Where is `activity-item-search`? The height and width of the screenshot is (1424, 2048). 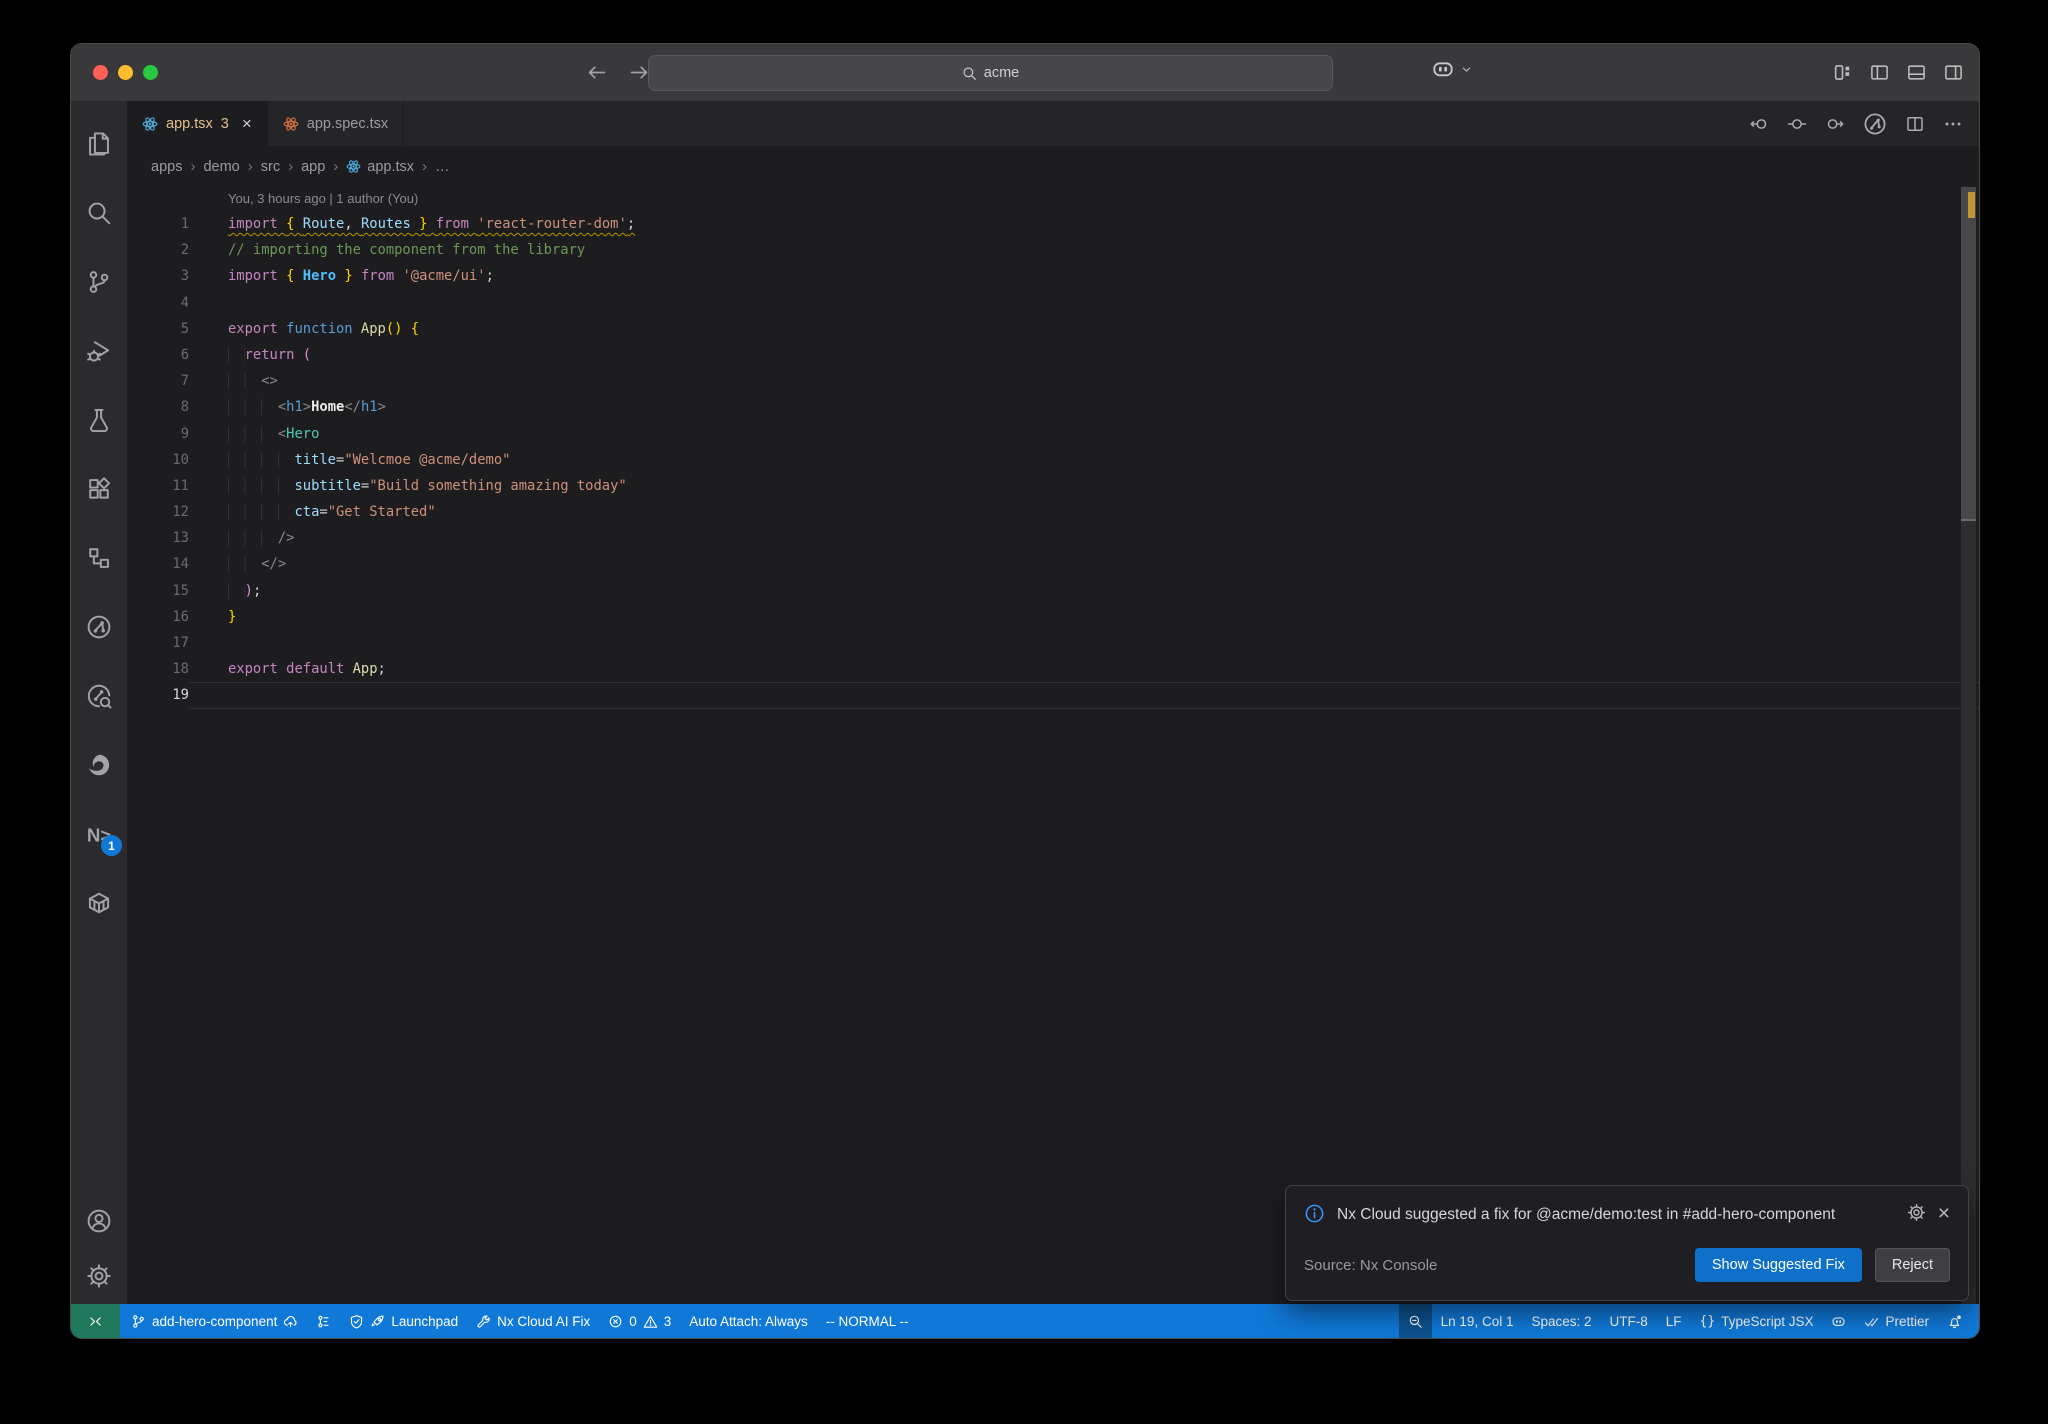
activity-item-search is located at coordinates (99, 212).